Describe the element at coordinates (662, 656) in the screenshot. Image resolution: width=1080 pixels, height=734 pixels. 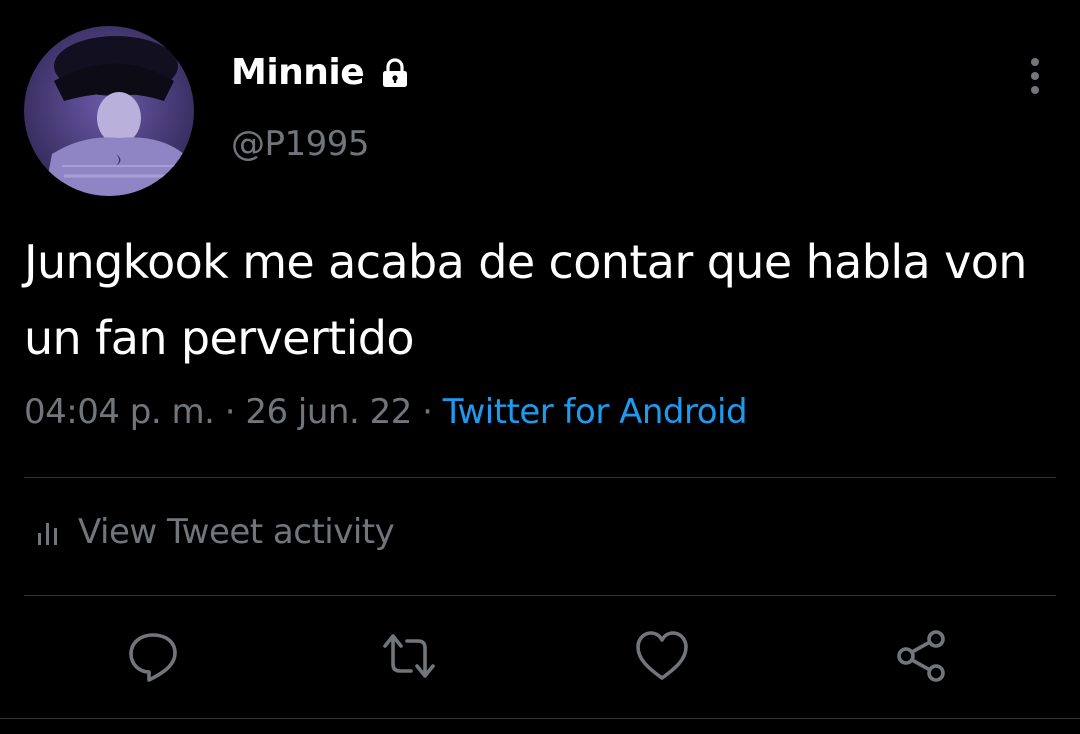
I see `heart-icon` at that location.